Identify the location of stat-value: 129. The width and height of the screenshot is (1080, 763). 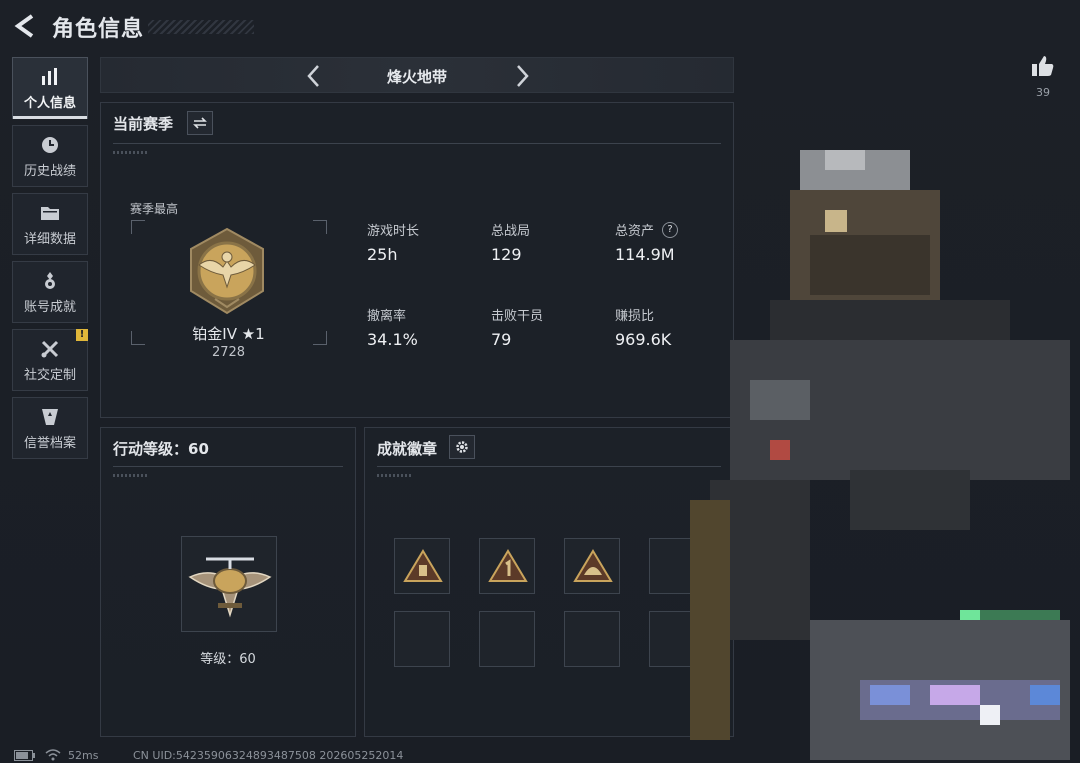
(506, 254).